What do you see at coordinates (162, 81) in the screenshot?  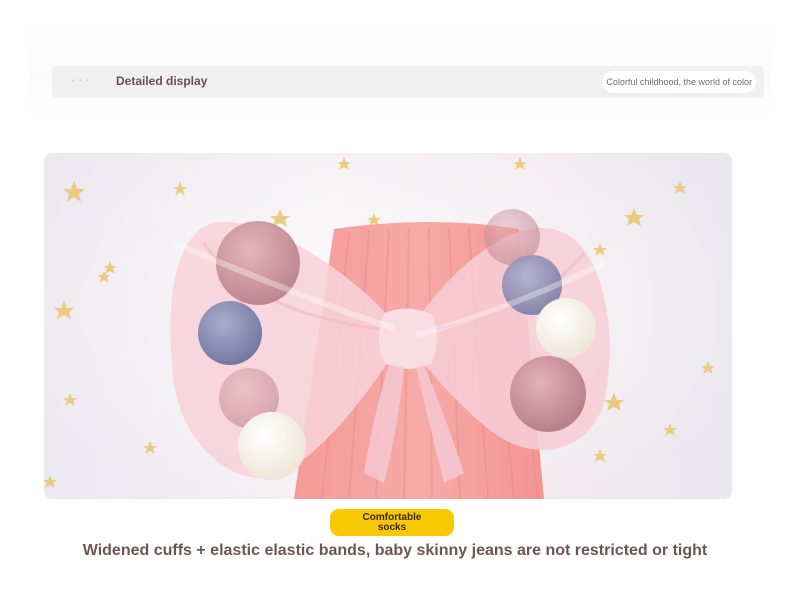 I see `section-title: Detailed display` at bounding box center [162, 81].